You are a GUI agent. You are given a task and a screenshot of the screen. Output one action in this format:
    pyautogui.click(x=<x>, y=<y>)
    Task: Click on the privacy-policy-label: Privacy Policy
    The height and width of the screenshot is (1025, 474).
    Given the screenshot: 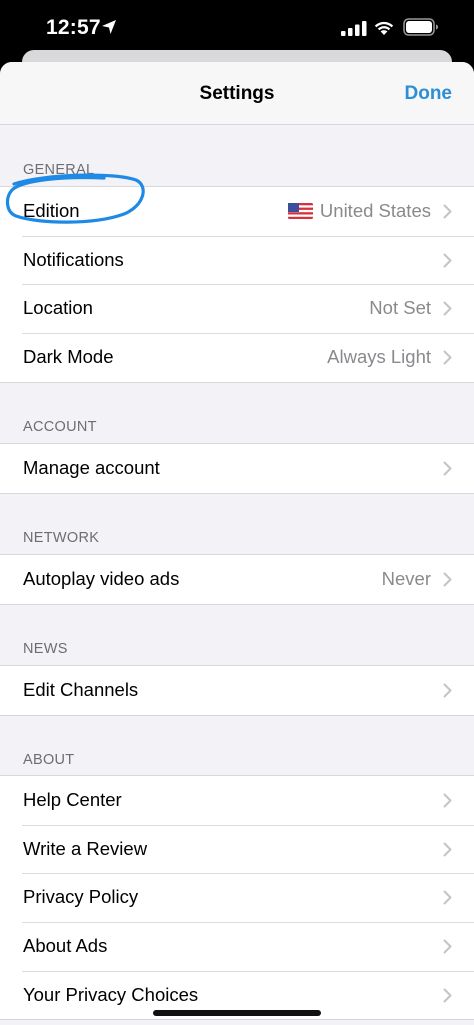 What is the action you would take?
    pyautogui.click(x=81, y=897)
    